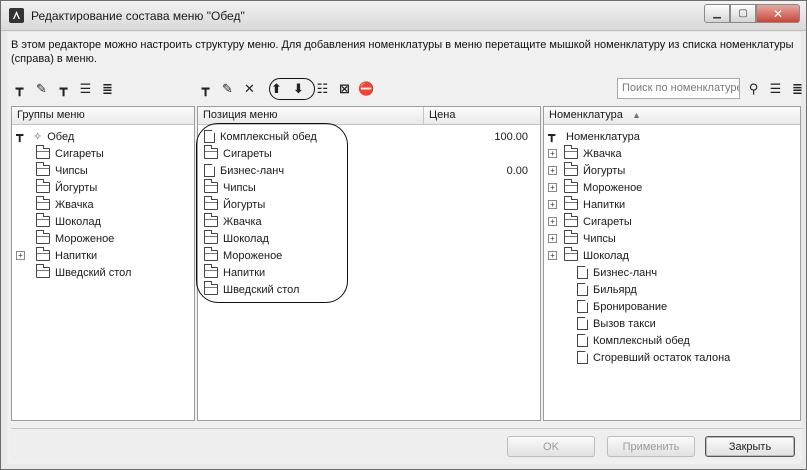 The image size is (807, 470). Describe the element at coordinates (38, 137) in the screenshot. I see `pin-icon: ✧` at that location.